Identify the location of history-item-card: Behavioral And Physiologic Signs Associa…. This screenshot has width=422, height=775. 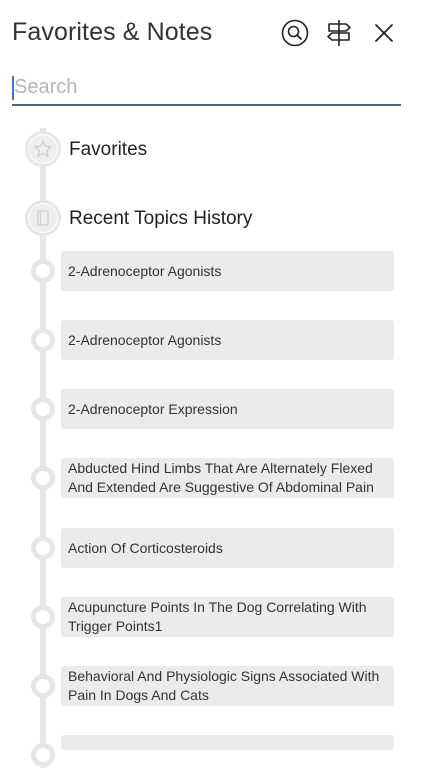
(227, 686).